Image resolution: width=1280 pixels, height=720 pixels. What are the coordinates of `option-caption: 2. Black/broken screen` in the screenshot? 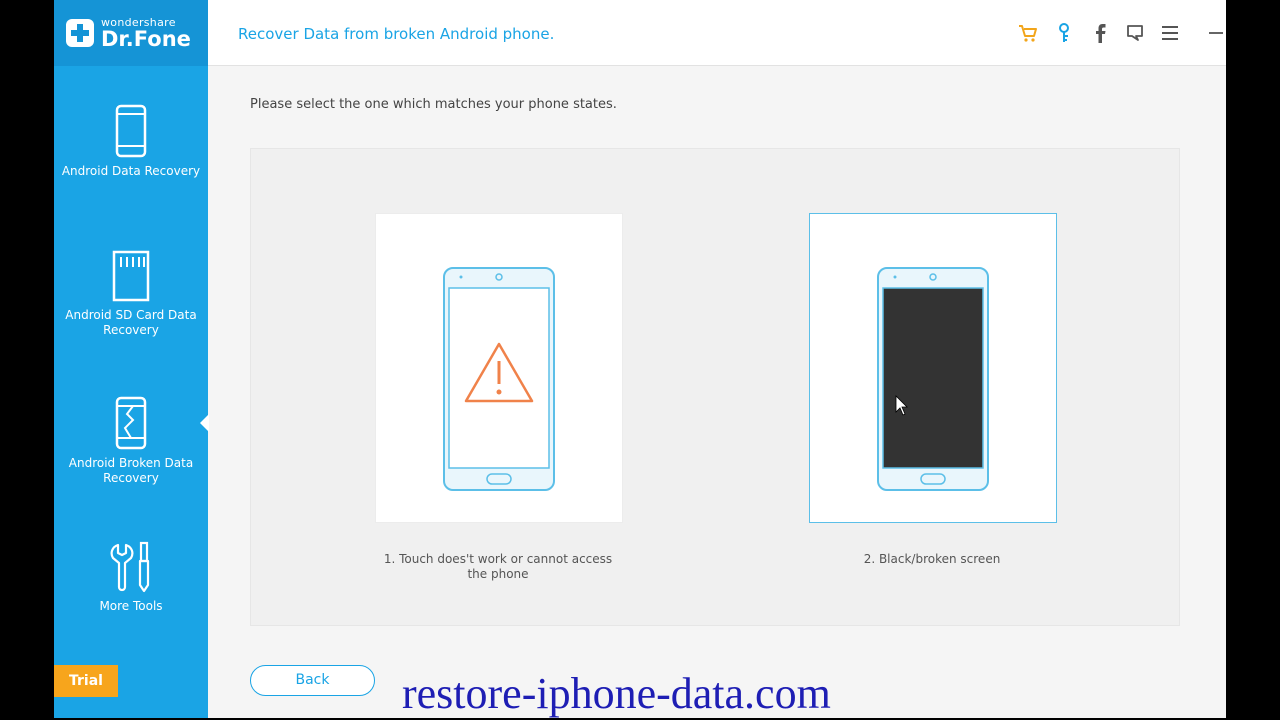 It's located at (932, 559).